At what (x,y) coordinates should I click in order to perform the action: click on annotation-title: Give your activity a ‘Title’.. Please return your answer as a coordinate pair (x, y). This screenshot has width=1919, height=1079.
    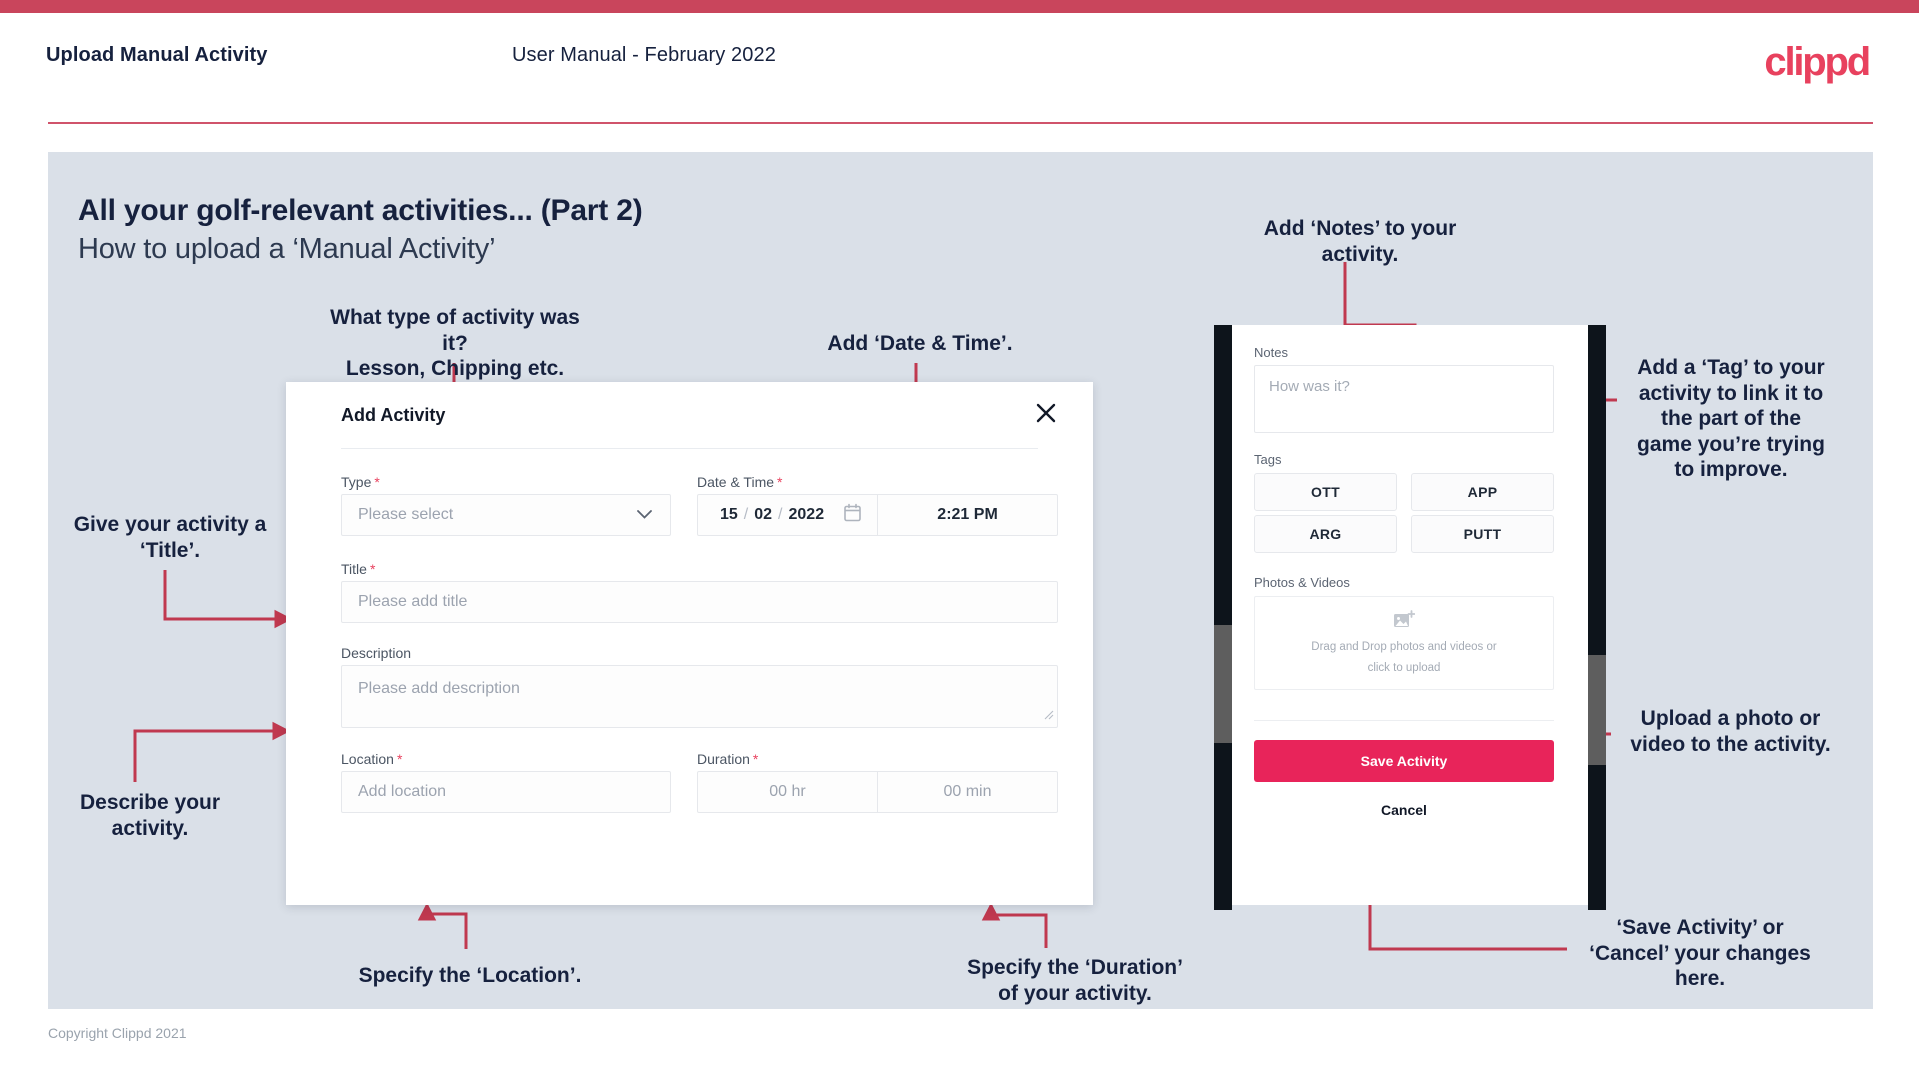
    Looking at the image, I should click on (170, 537).